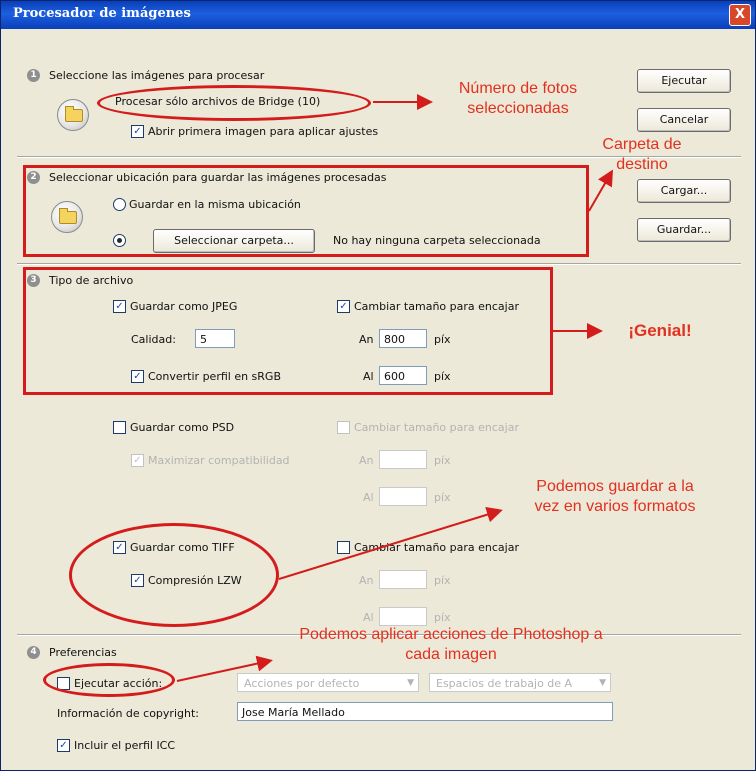 The image size is (756, 771). I want to click on annotation-photo-count: Número de fotos seleccionadas, so click(518, 98).